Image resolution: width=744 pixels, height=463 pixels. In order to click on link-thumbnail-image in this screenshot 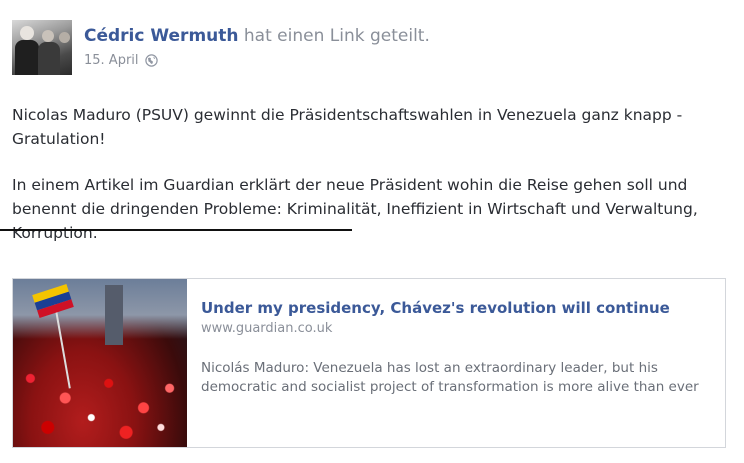, I will do `click(100, 363)`.